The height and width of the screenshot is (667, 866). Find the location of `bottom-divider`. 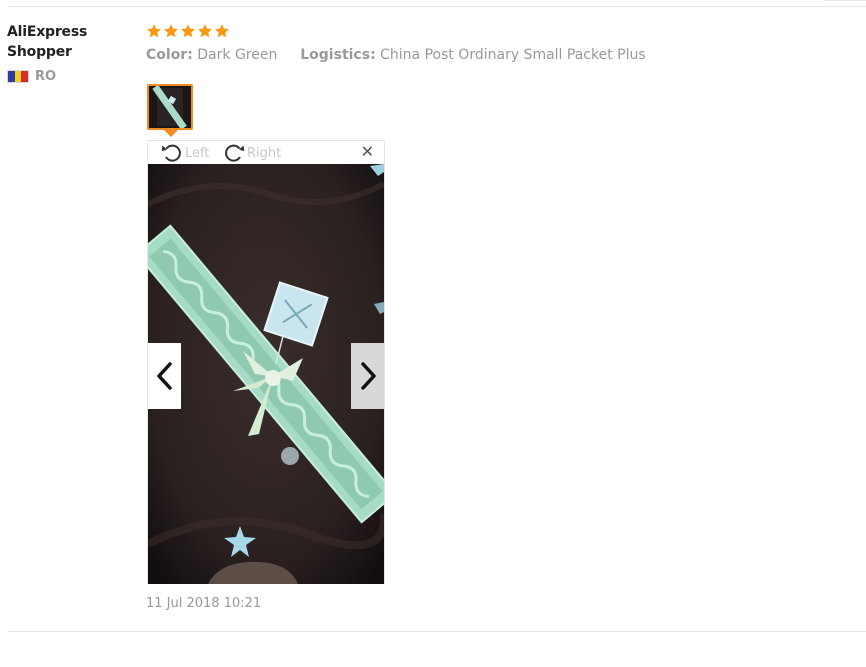

bottom-divider is located at coordinates (437, 631).